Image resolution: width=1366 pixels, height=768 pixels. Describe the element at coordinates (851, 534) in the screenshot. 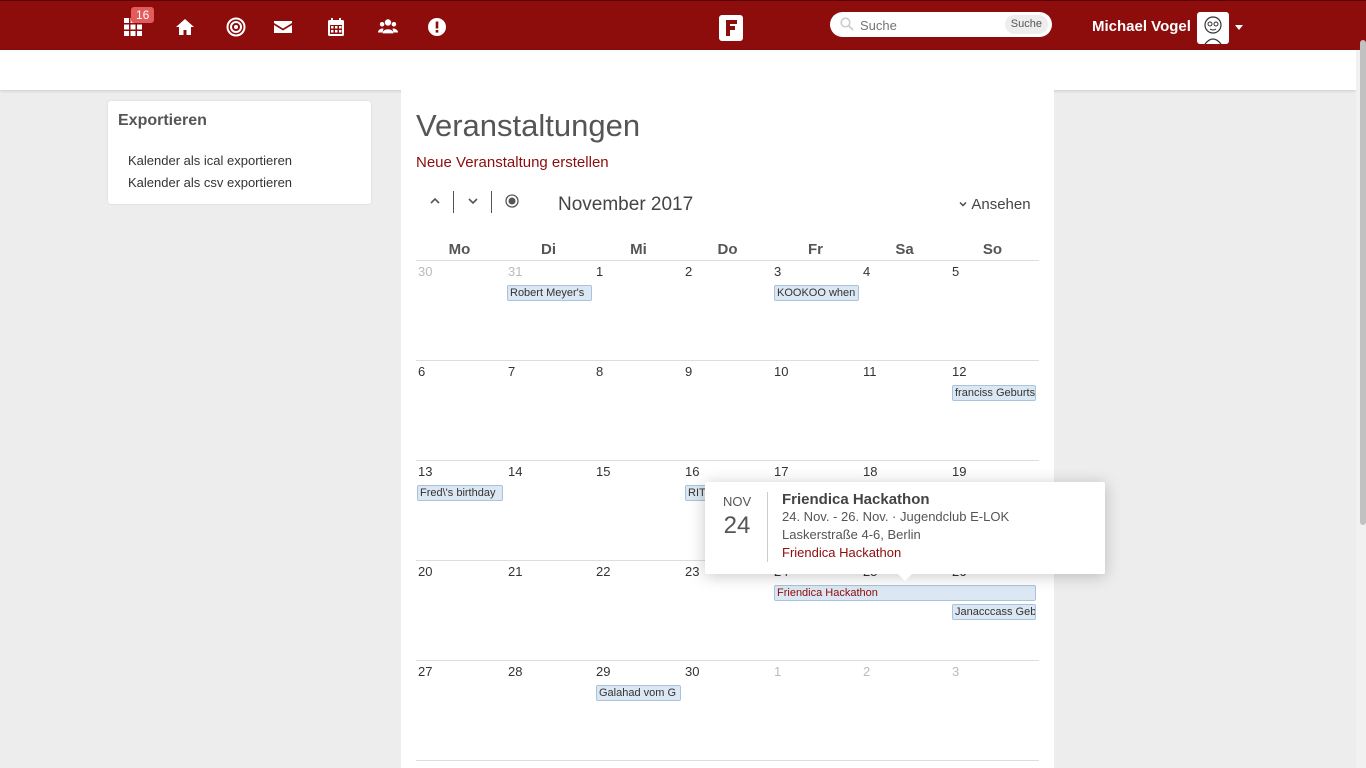

I see `popup-address: Laskerstraße 4-6, Berlin` at that location.